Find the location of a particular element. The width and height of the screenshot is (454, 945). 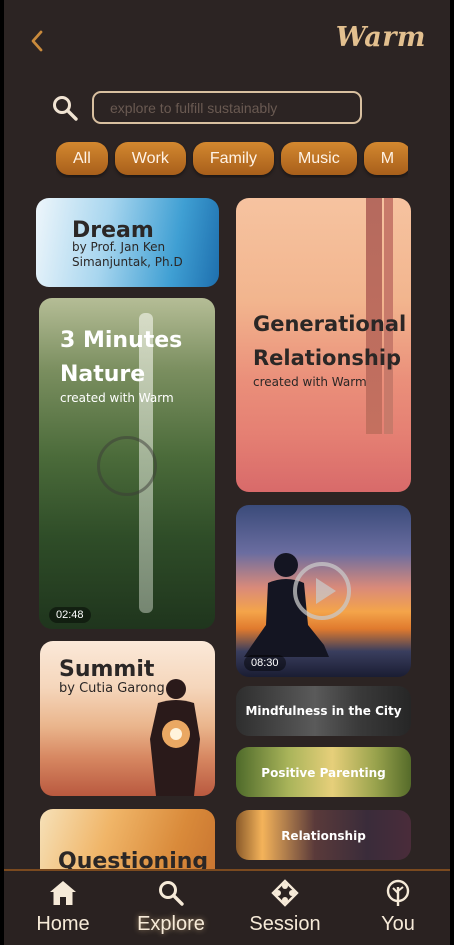

category-chips: All Work Family Music M is located at coordinates (232, 160).